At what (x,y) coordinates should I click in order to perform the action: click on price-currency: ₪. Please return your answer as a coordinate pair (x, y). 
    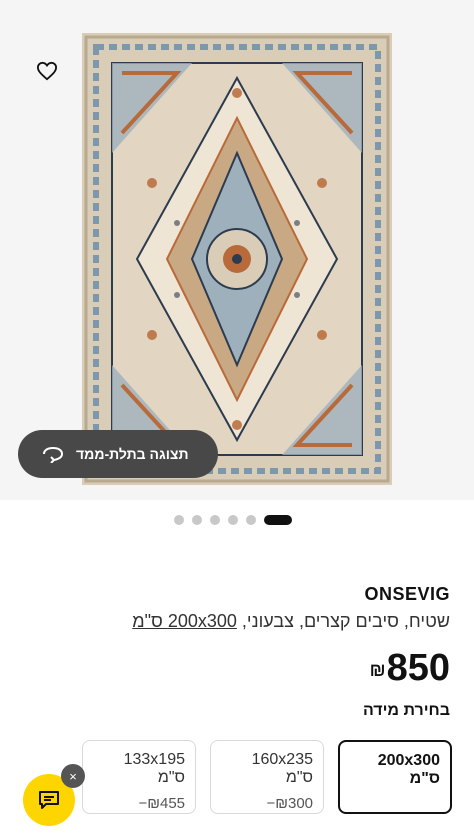
    Looking at the image, I should click on (377, 670).